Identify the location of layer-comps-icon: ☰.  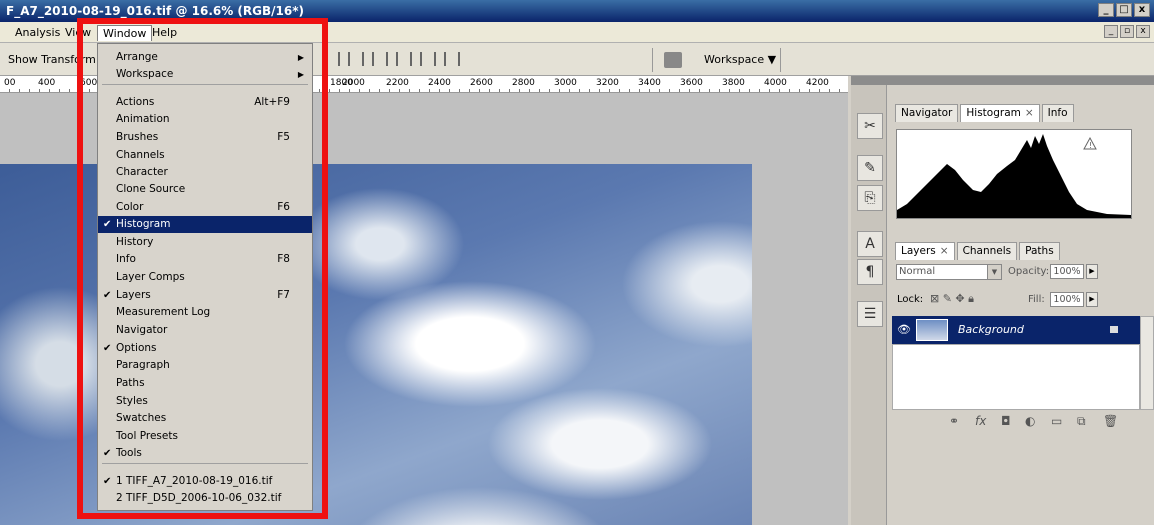
(870, 314).